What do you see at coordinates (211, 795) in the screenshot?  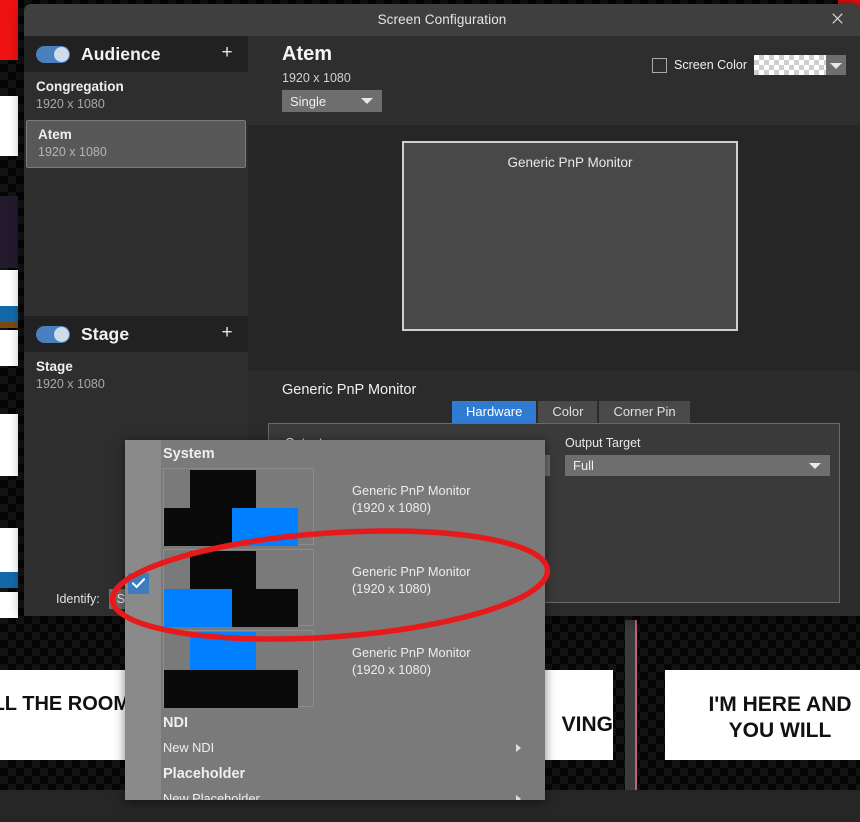 I see `menu-item-label: New Placeholder` at bounding box center [211, 795].